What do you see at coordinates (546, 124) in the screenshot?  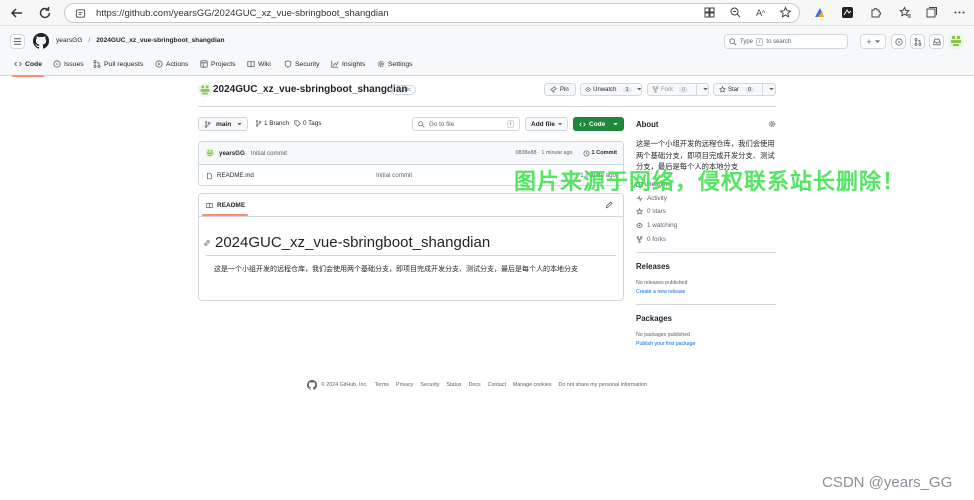 I see `add-file-button: Add file` at bounding box center [546, 124].